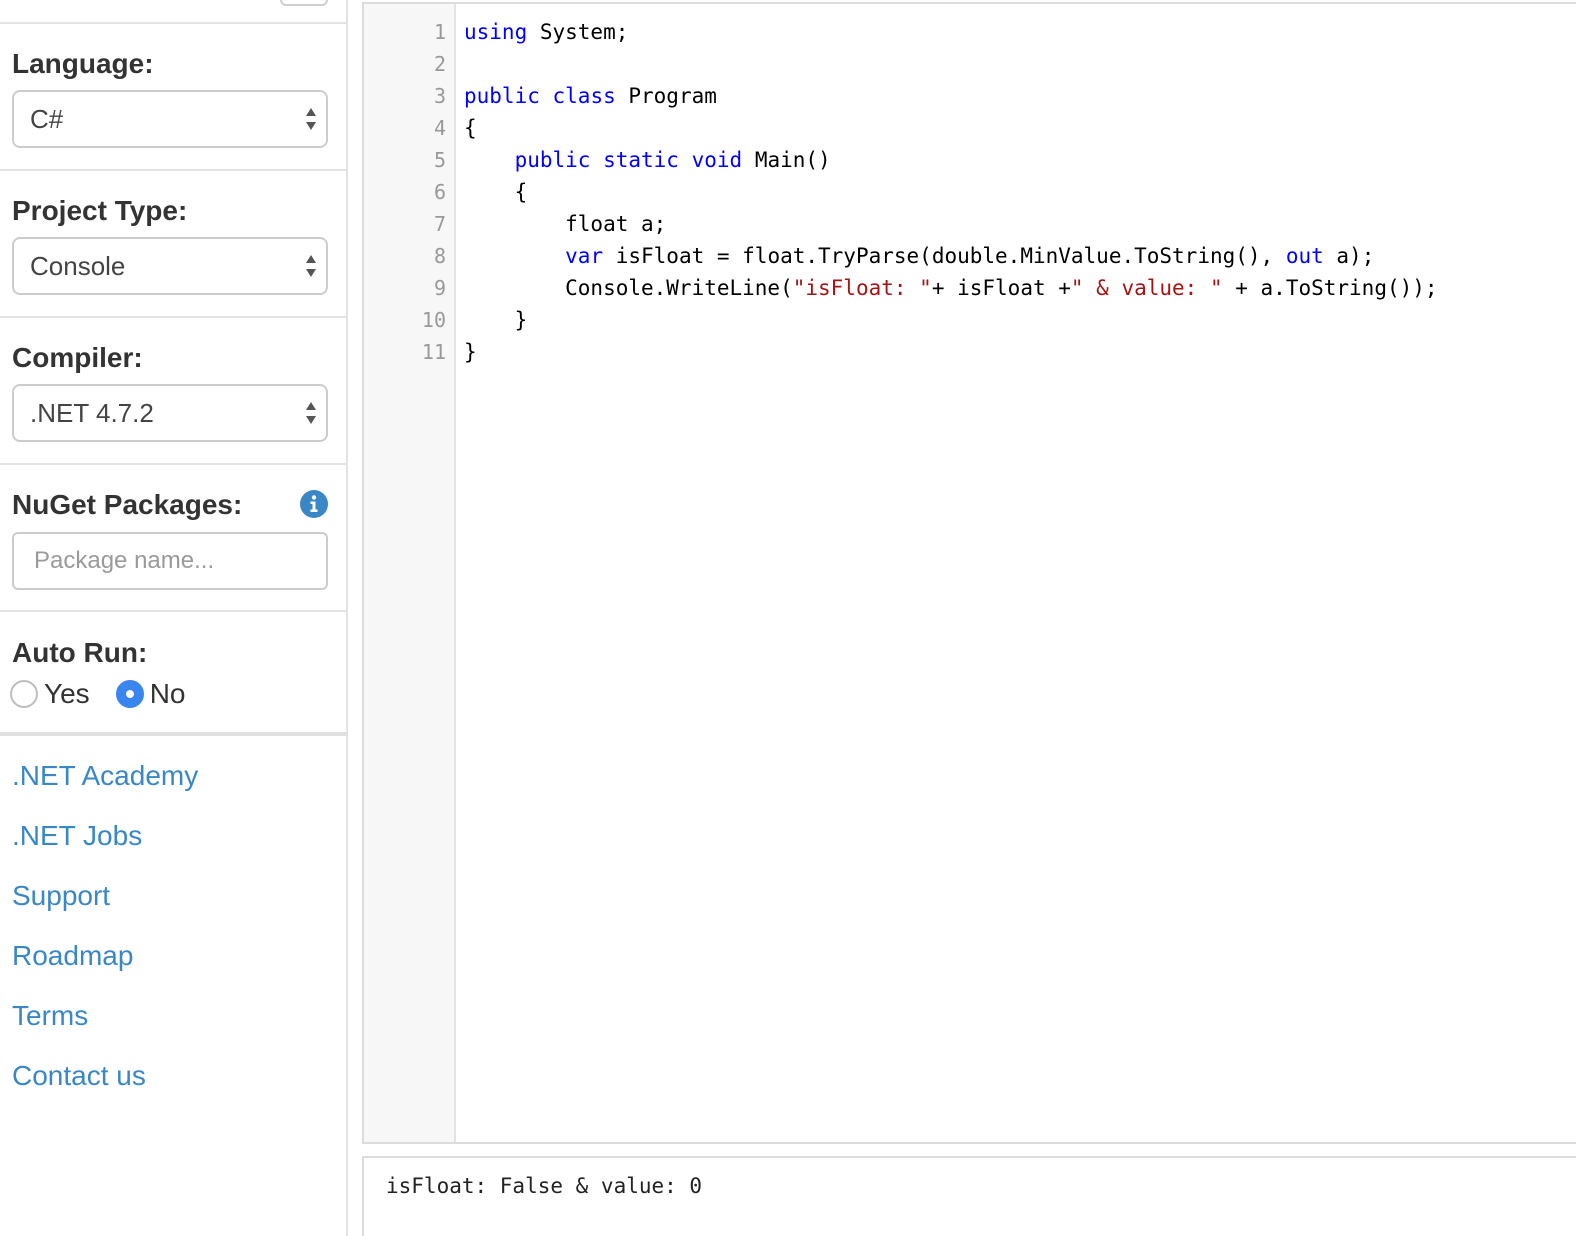 This screenshot has width=1576, height=1236. What do you see at coordinates (170, 413) in the screenshot?
I see `compiler-select: .NET 4.7.2` at bounding box center [170, 413].